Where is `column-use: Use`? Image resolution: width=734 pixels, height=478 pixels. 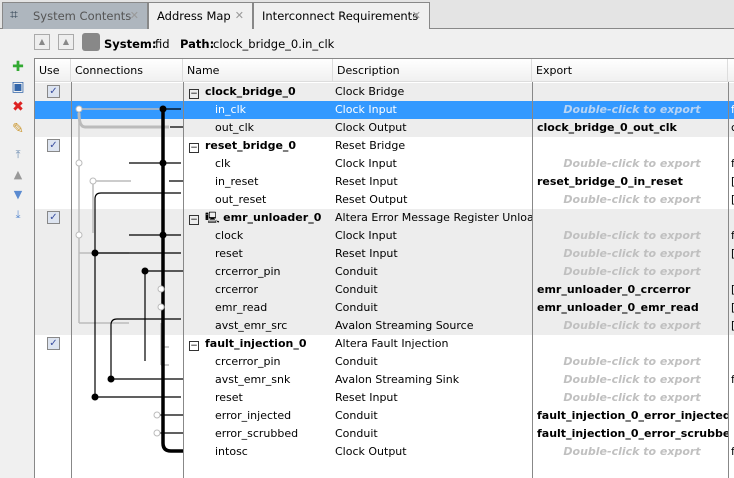
column-use: Use is located at coordinates (53, 70).